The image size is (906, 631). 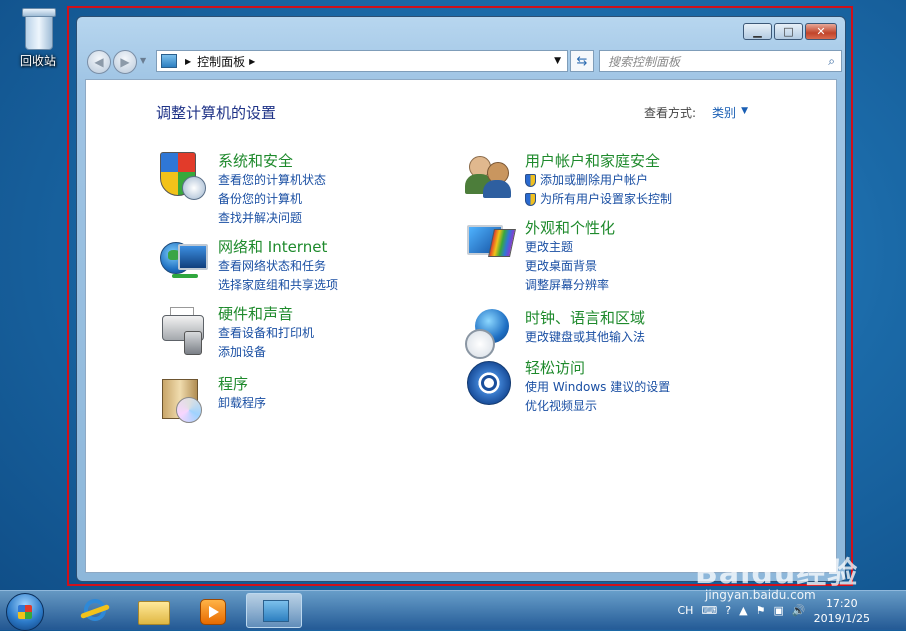 I want to click on search-placeholder: 搜索控制面板, so click(x=644, y=61).